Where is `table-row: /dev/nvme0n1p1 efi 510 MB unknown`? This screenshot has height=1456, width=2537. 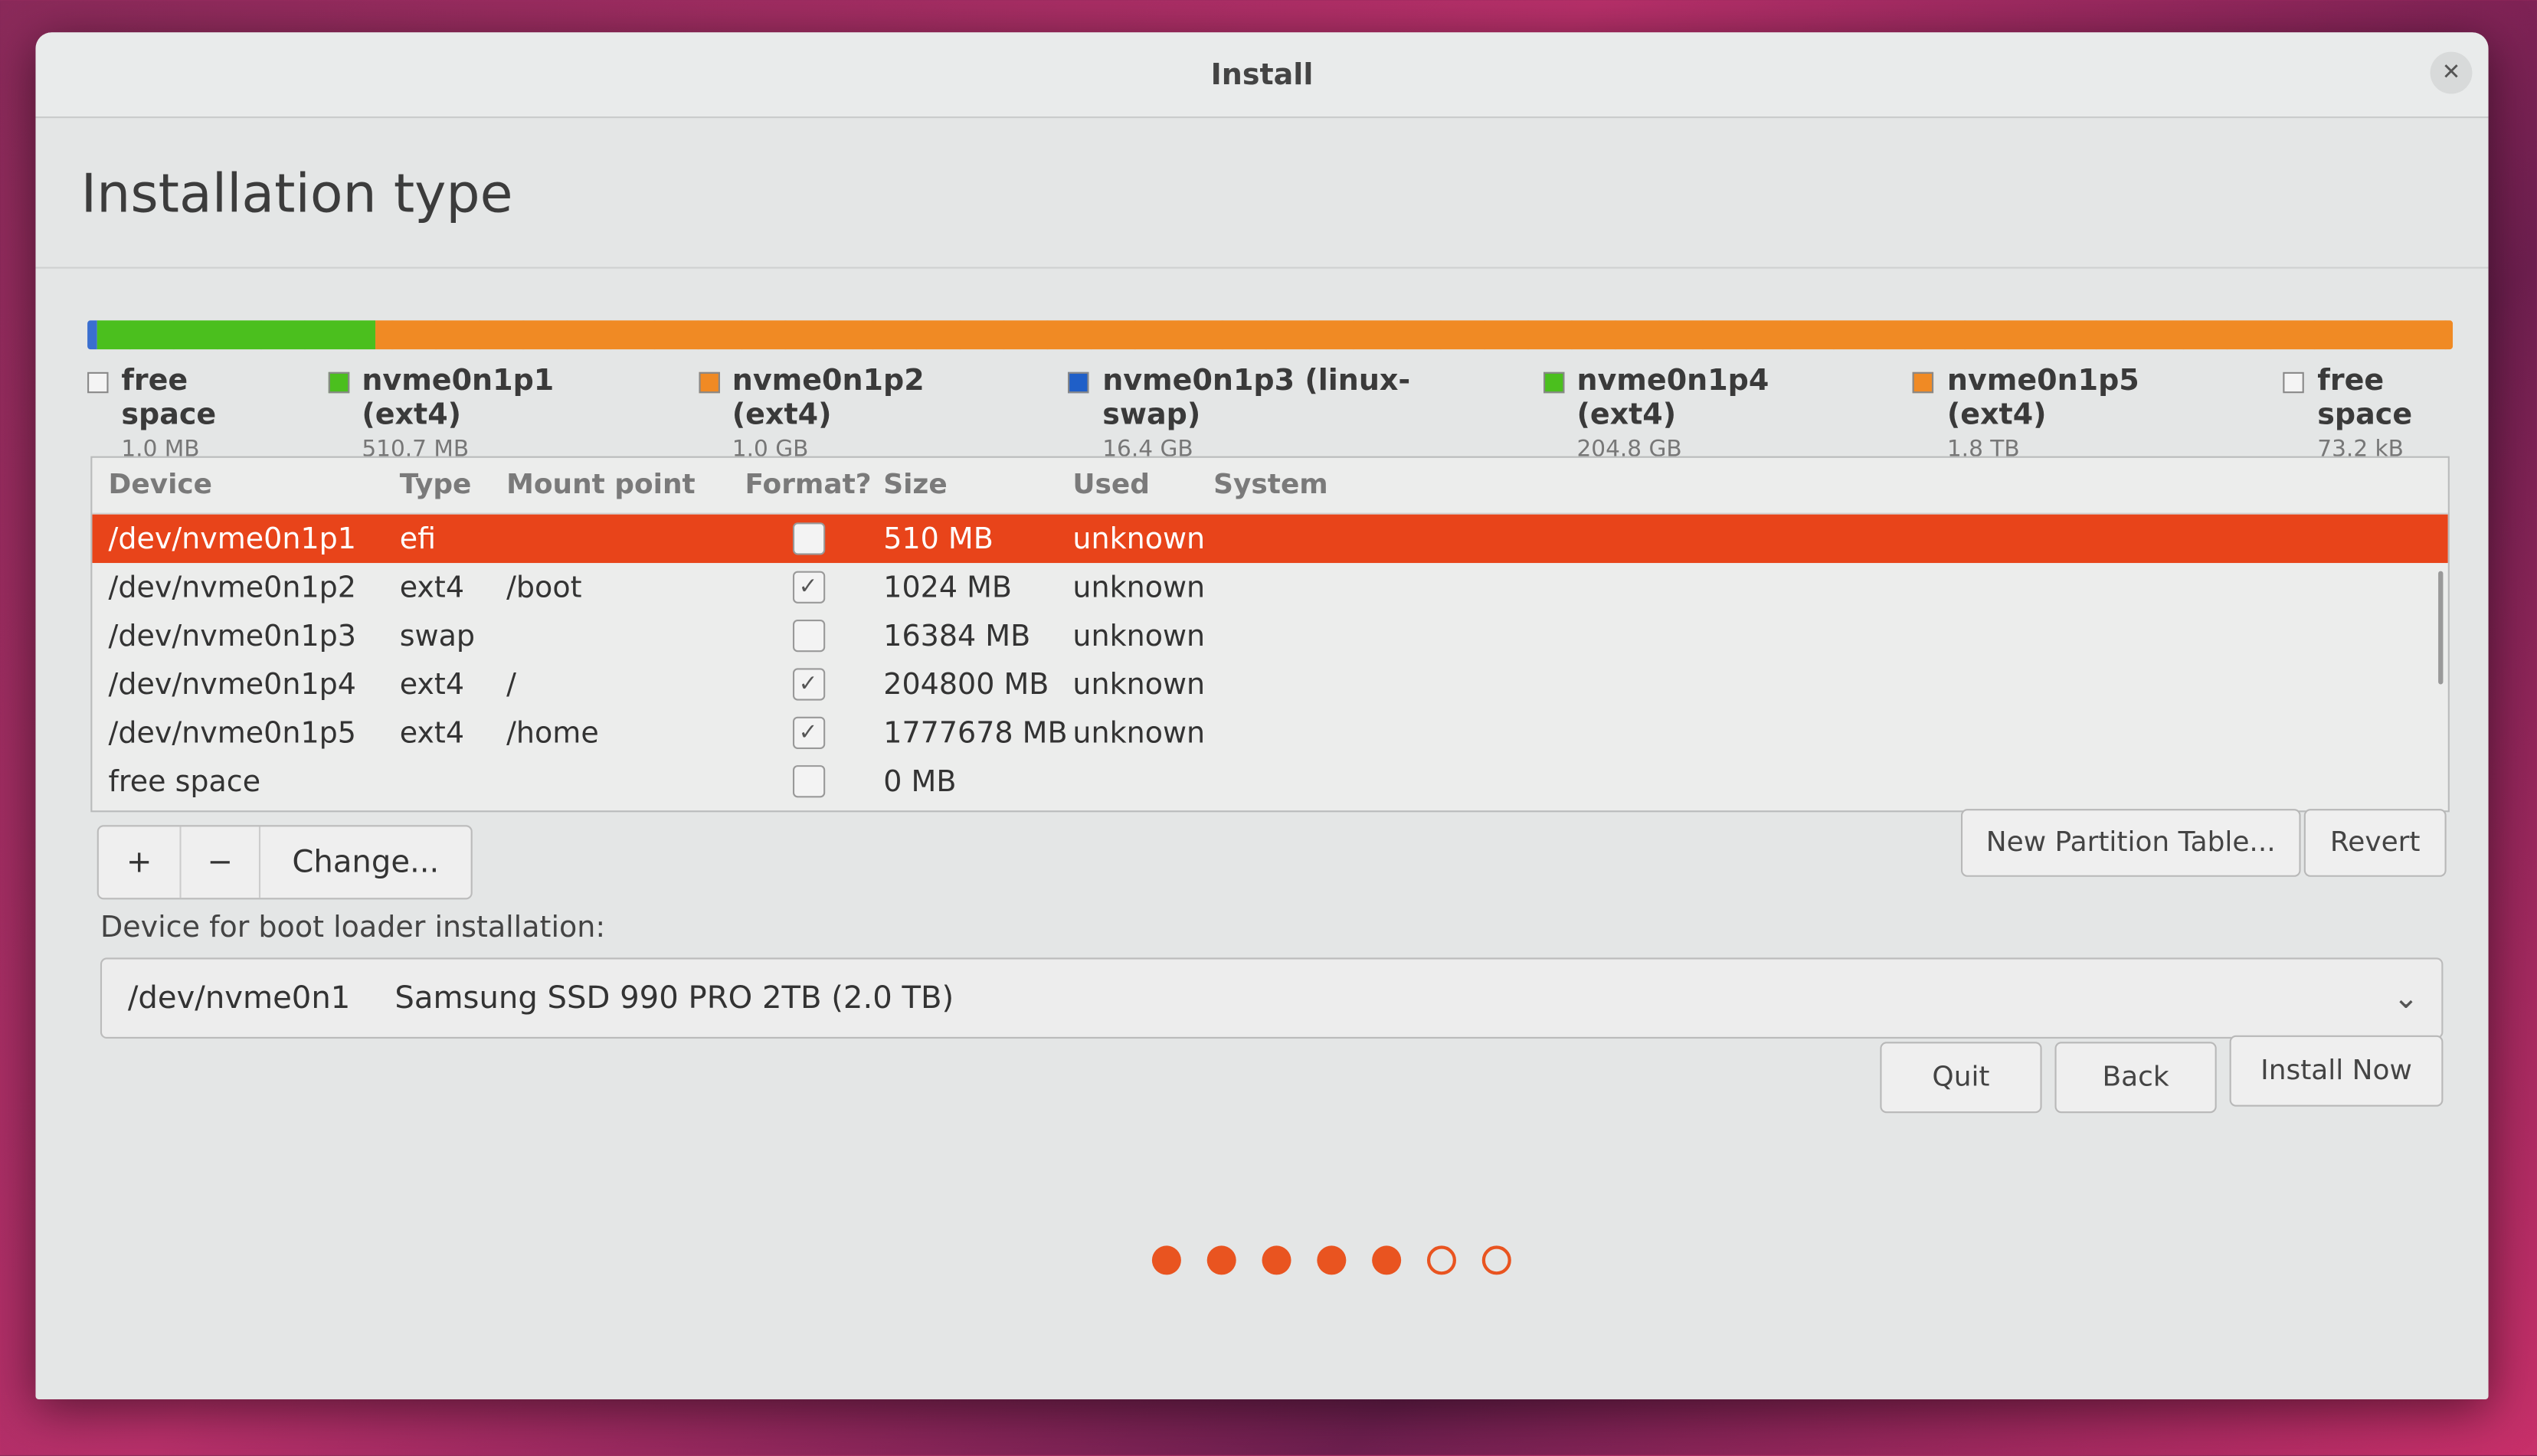 table-row: /dev/nvme0n1p1 efi 510 MB unknown is located at coordinates (1270, 539).